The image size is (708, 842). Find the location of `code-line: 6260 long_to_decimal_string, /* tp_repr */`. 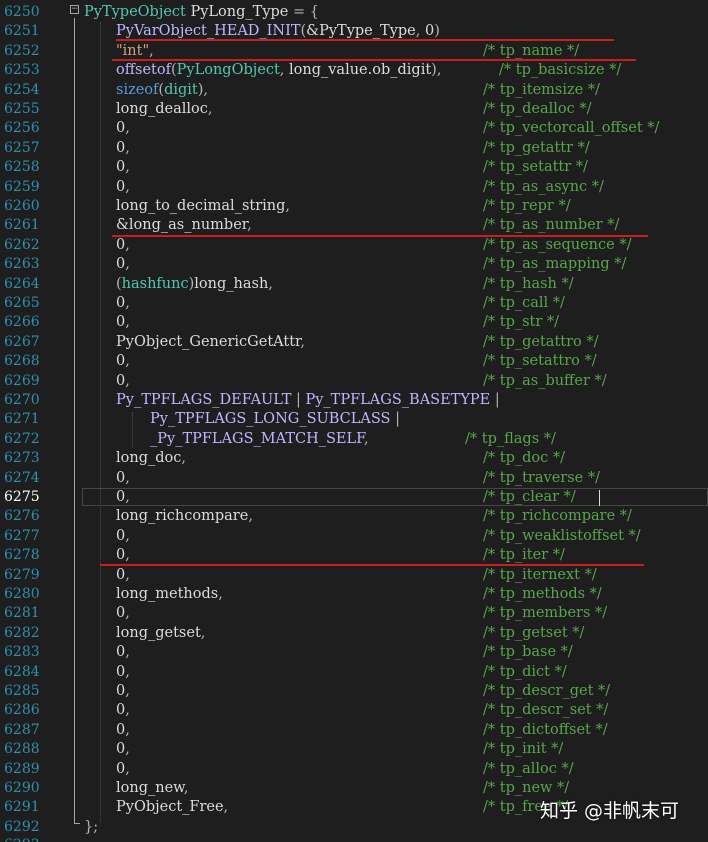

code-line: 6260 long_to_decimal_string, /* tp_repr */ is located at coordinates (354, 206).